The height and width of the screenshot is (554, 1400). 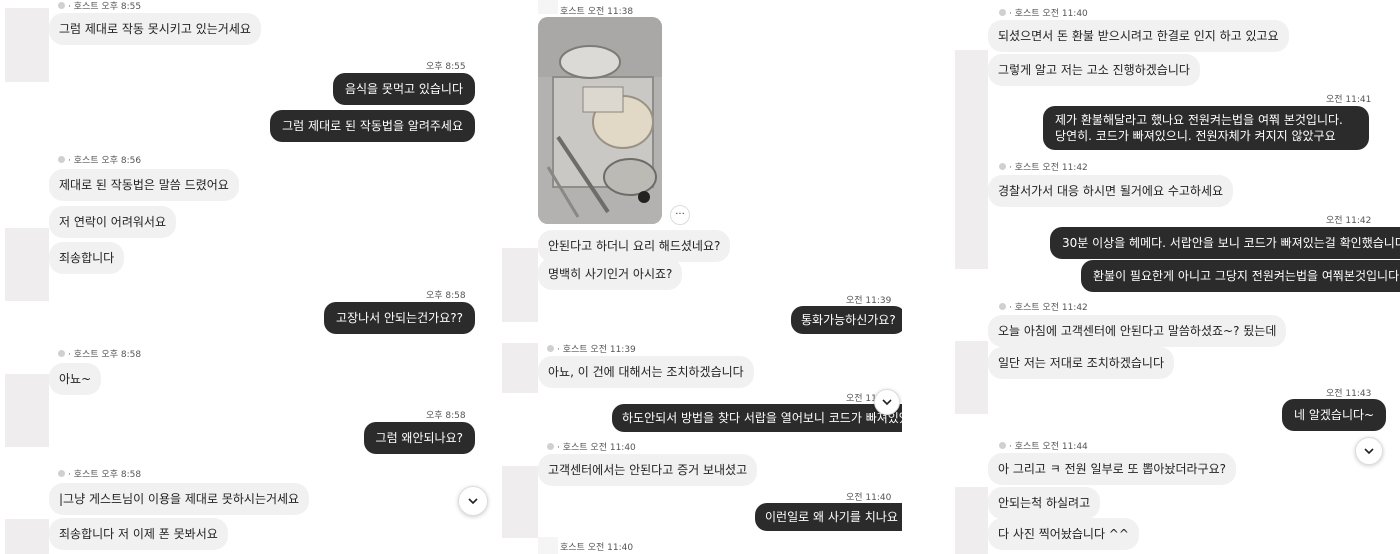 I want to click on sent-message: 환불이 필요한게 아니고 그당지 전원켜는법을 여쭤본것입니다, so click(x=1240, y=276).